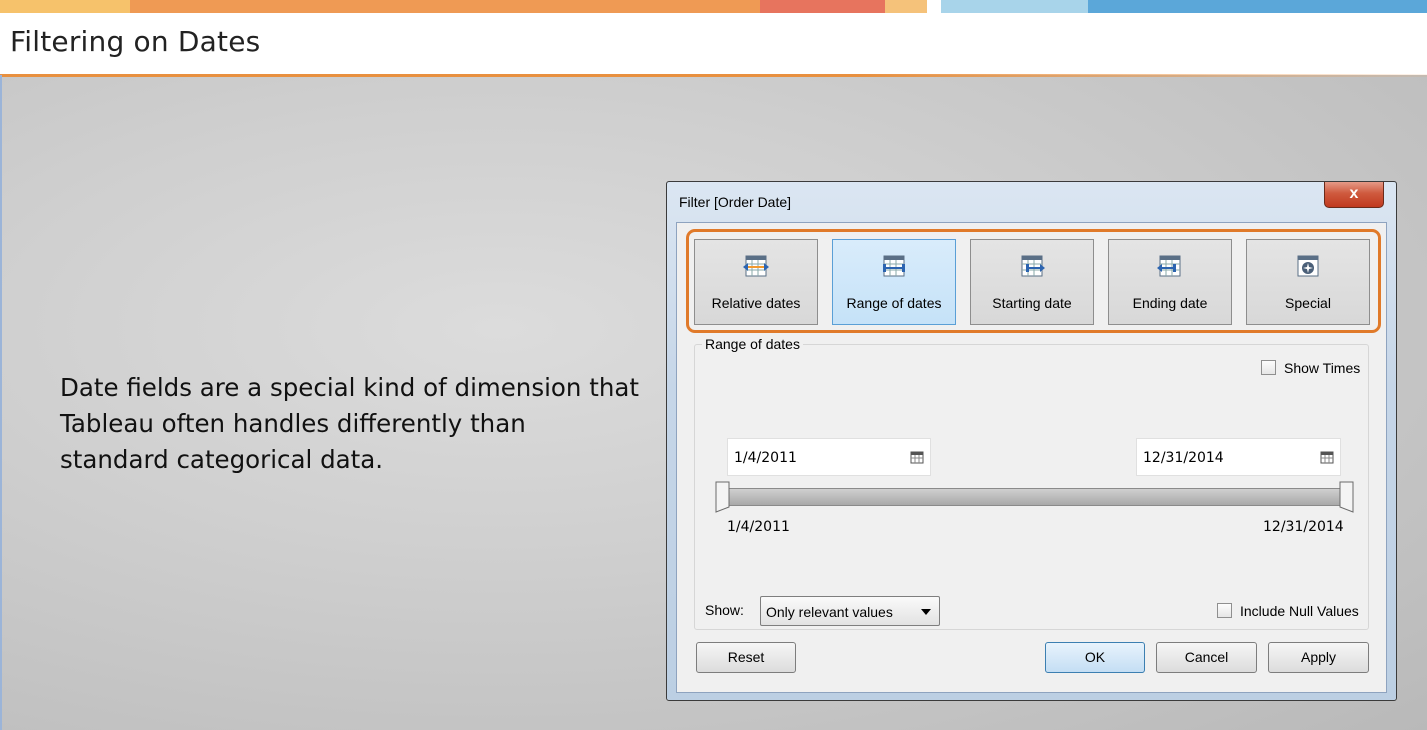 The image size is (1427, 730). What do you see at coordinates (1322, 368) in the screenshot?
I see `show-times-label: Show Times` at bounding box center [1322, 368].